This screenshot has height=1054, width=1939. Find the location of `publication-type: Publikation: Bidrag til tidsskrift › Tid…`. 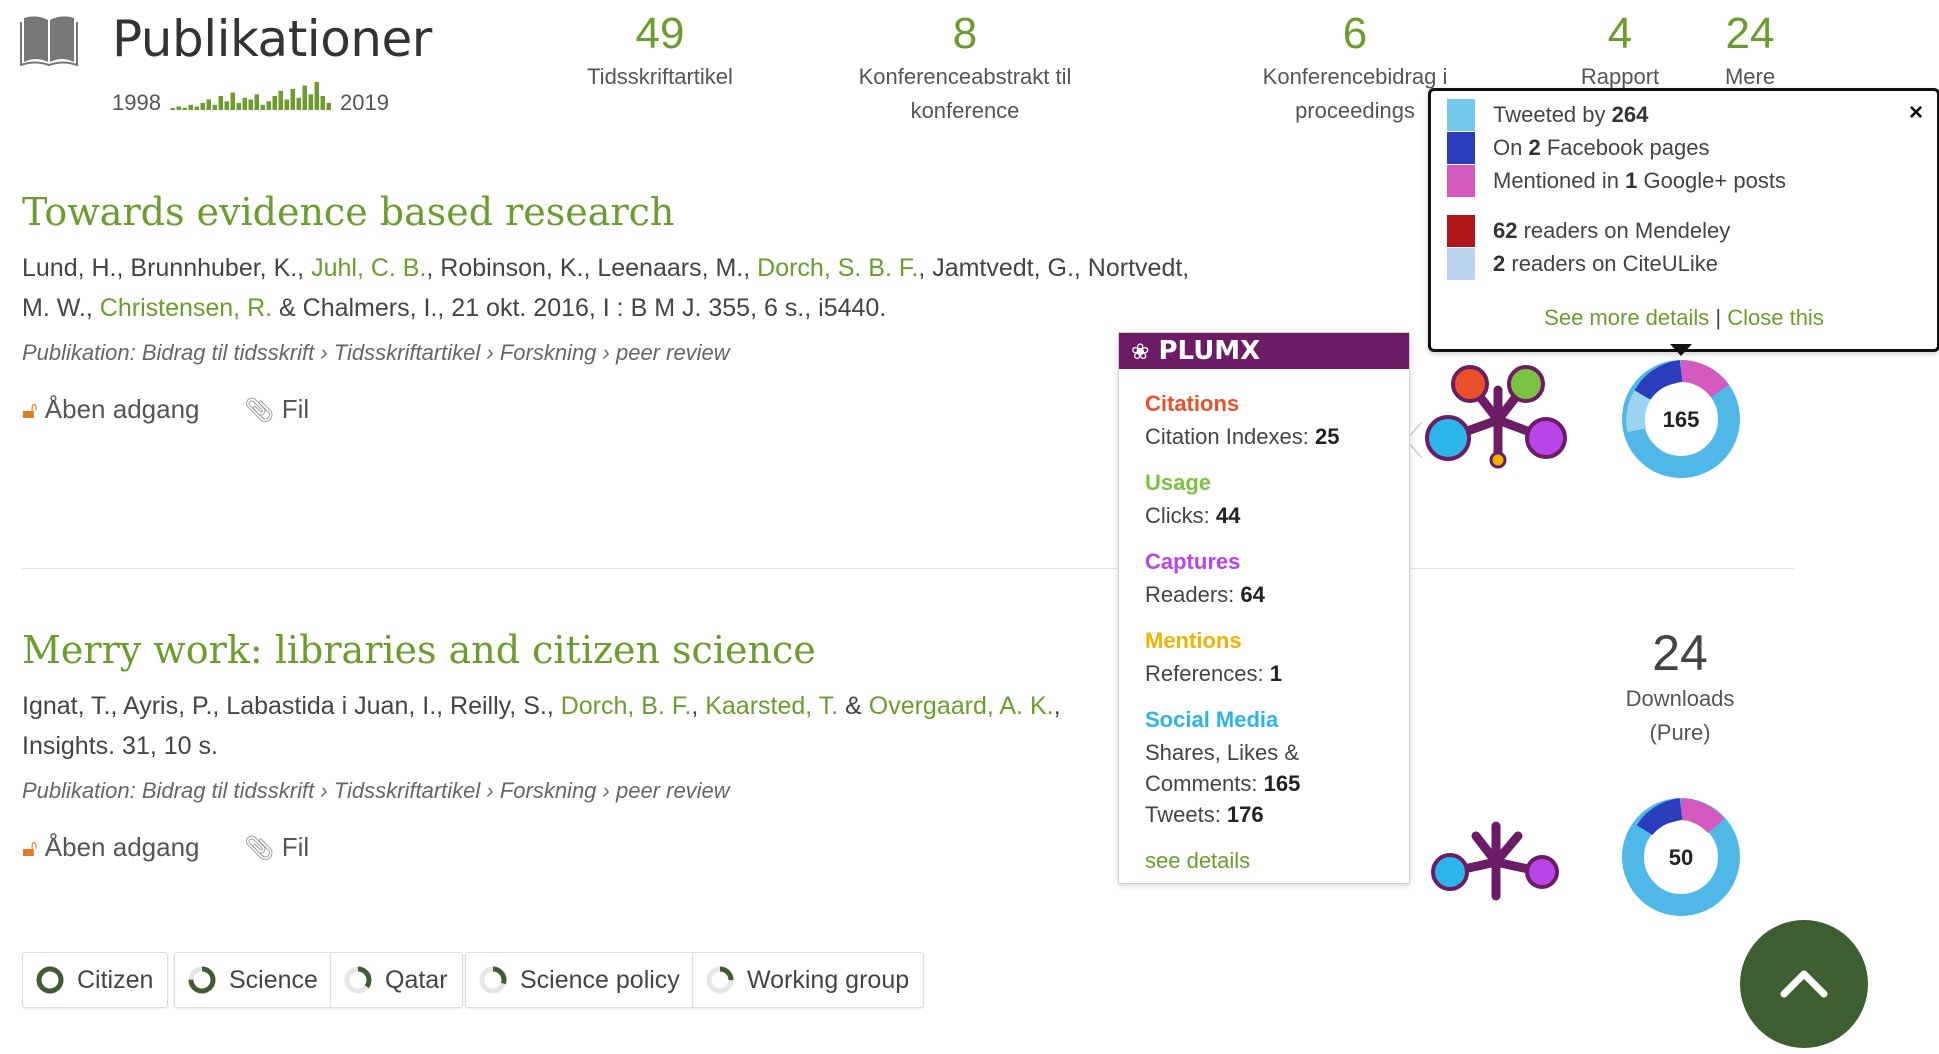

publication-type: Publikation: Bidrag til tidsskrift › Tid… is located at coordinates (376, 790).